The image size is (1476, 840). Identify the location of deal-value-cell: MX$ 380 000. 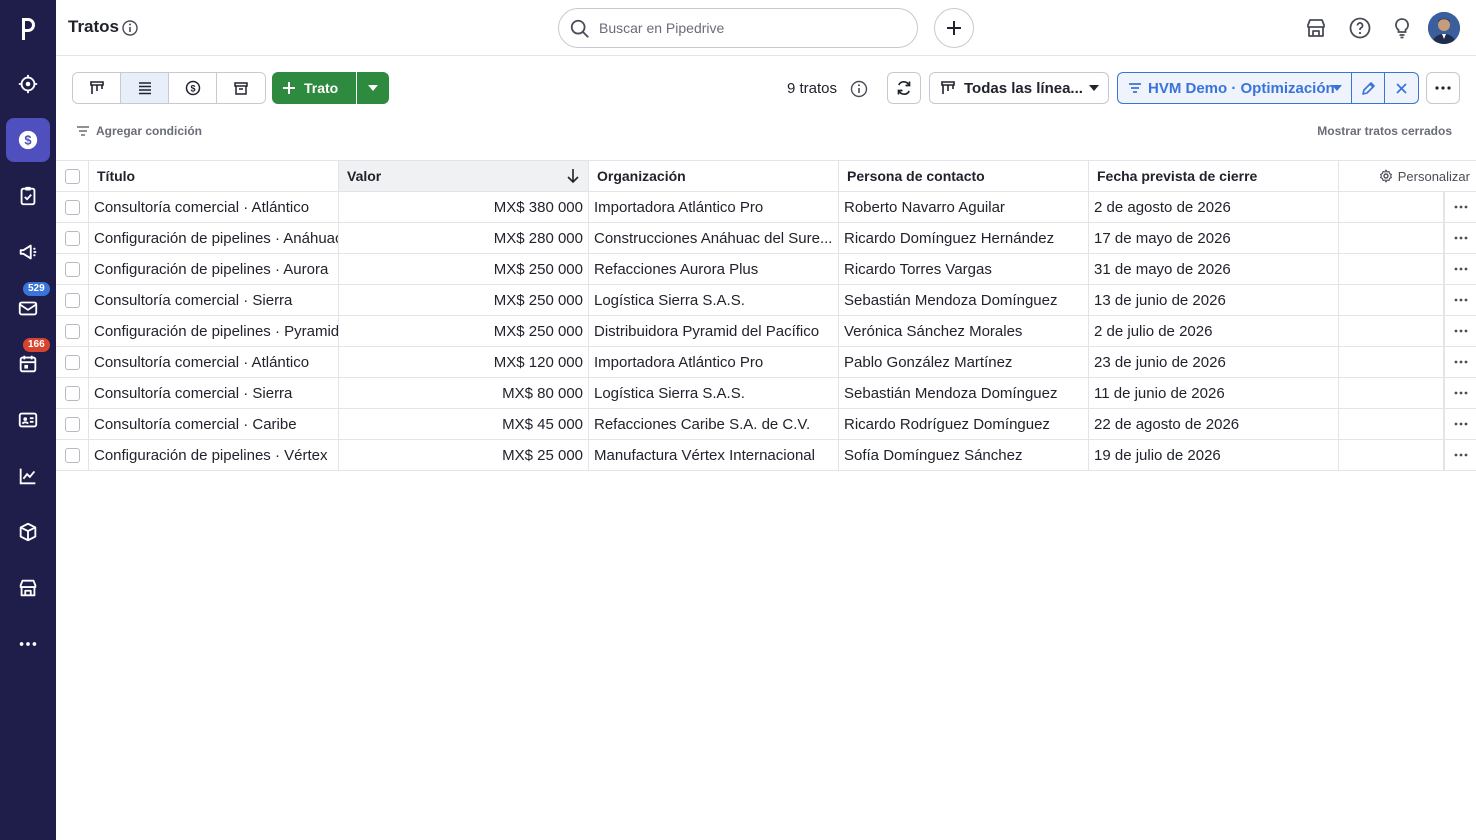
(464, 207).